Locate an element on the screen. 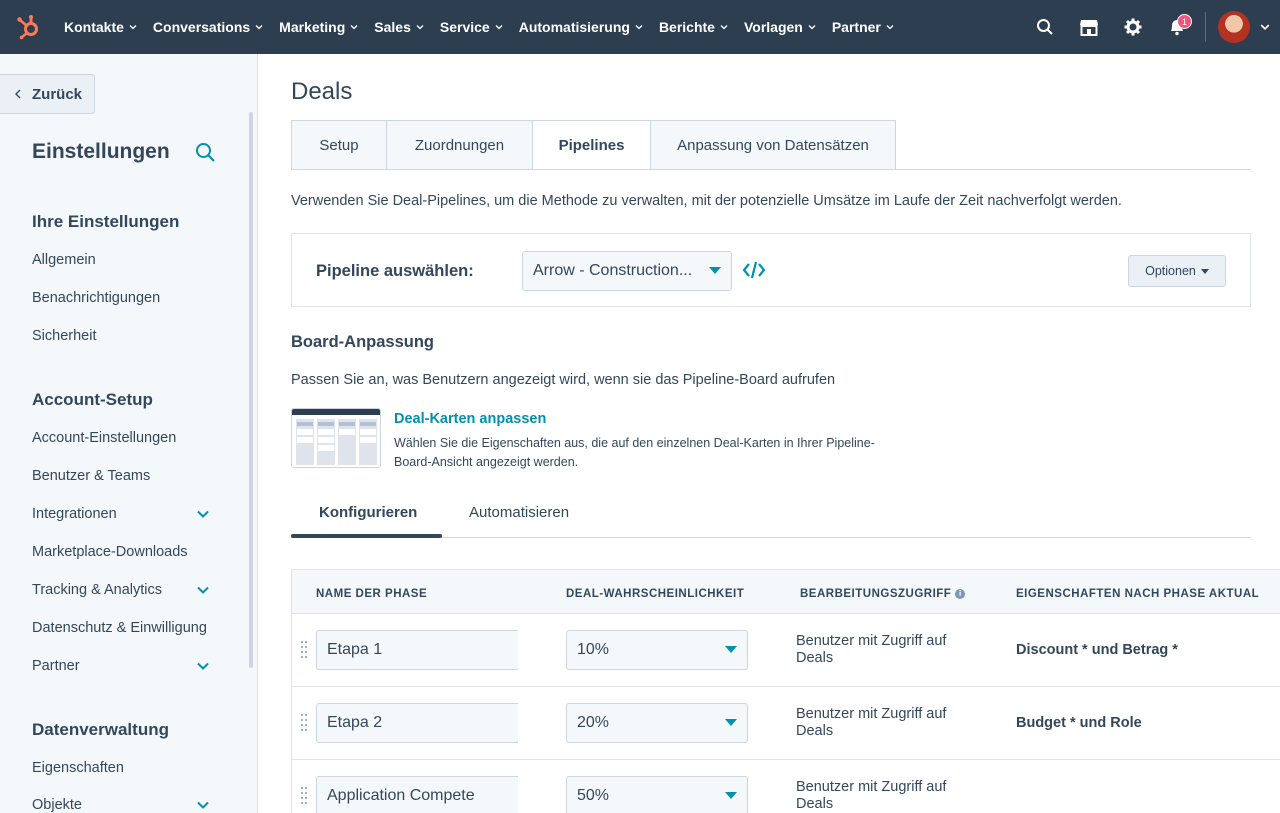 Image resolution: width=1280 pixels, height=813 pixels. customize-deal-cards-link: Deal-Karten anpassen is located at coordinates (470, 419).